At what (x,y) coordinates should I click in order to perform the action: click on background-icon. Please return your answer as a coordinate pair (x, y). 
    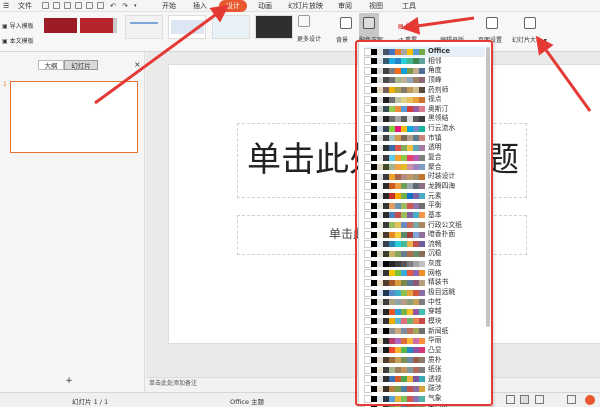
    Looking at the image, I should click on (346, 23).